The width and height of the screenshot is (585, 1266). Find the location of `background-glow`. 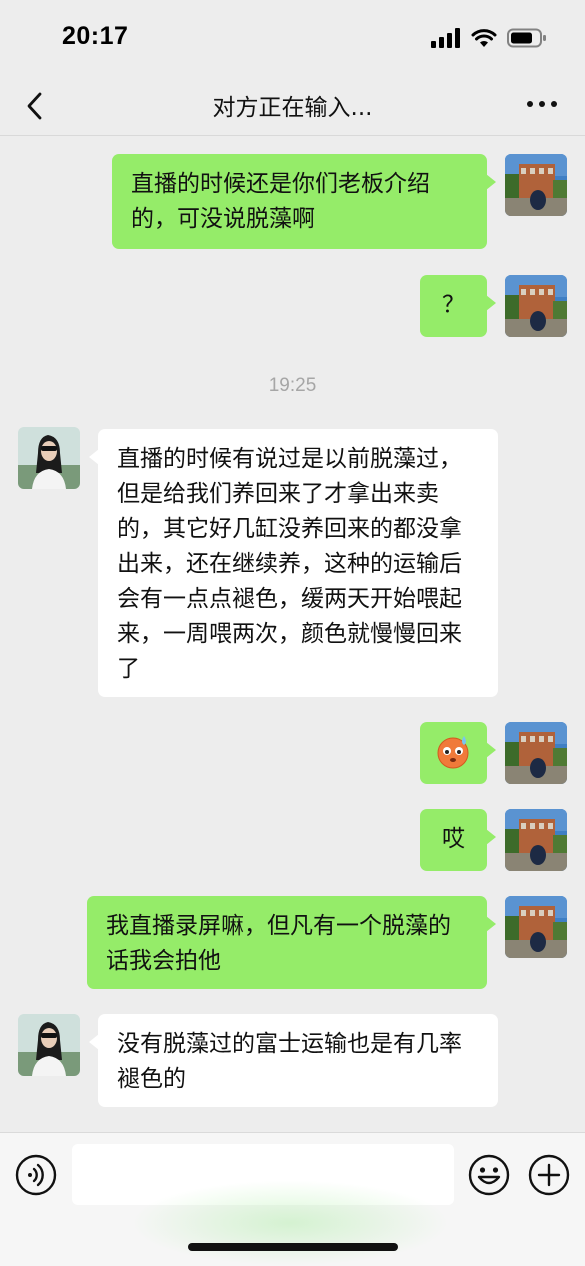

background-glow is located at coordinates (290, 1223).